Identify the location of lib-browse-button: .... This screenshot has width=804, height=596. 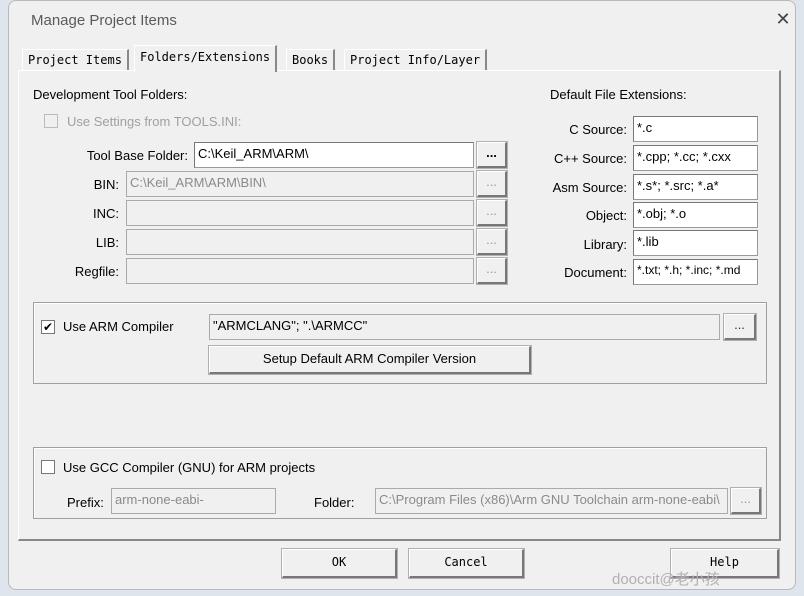
(492, 242).